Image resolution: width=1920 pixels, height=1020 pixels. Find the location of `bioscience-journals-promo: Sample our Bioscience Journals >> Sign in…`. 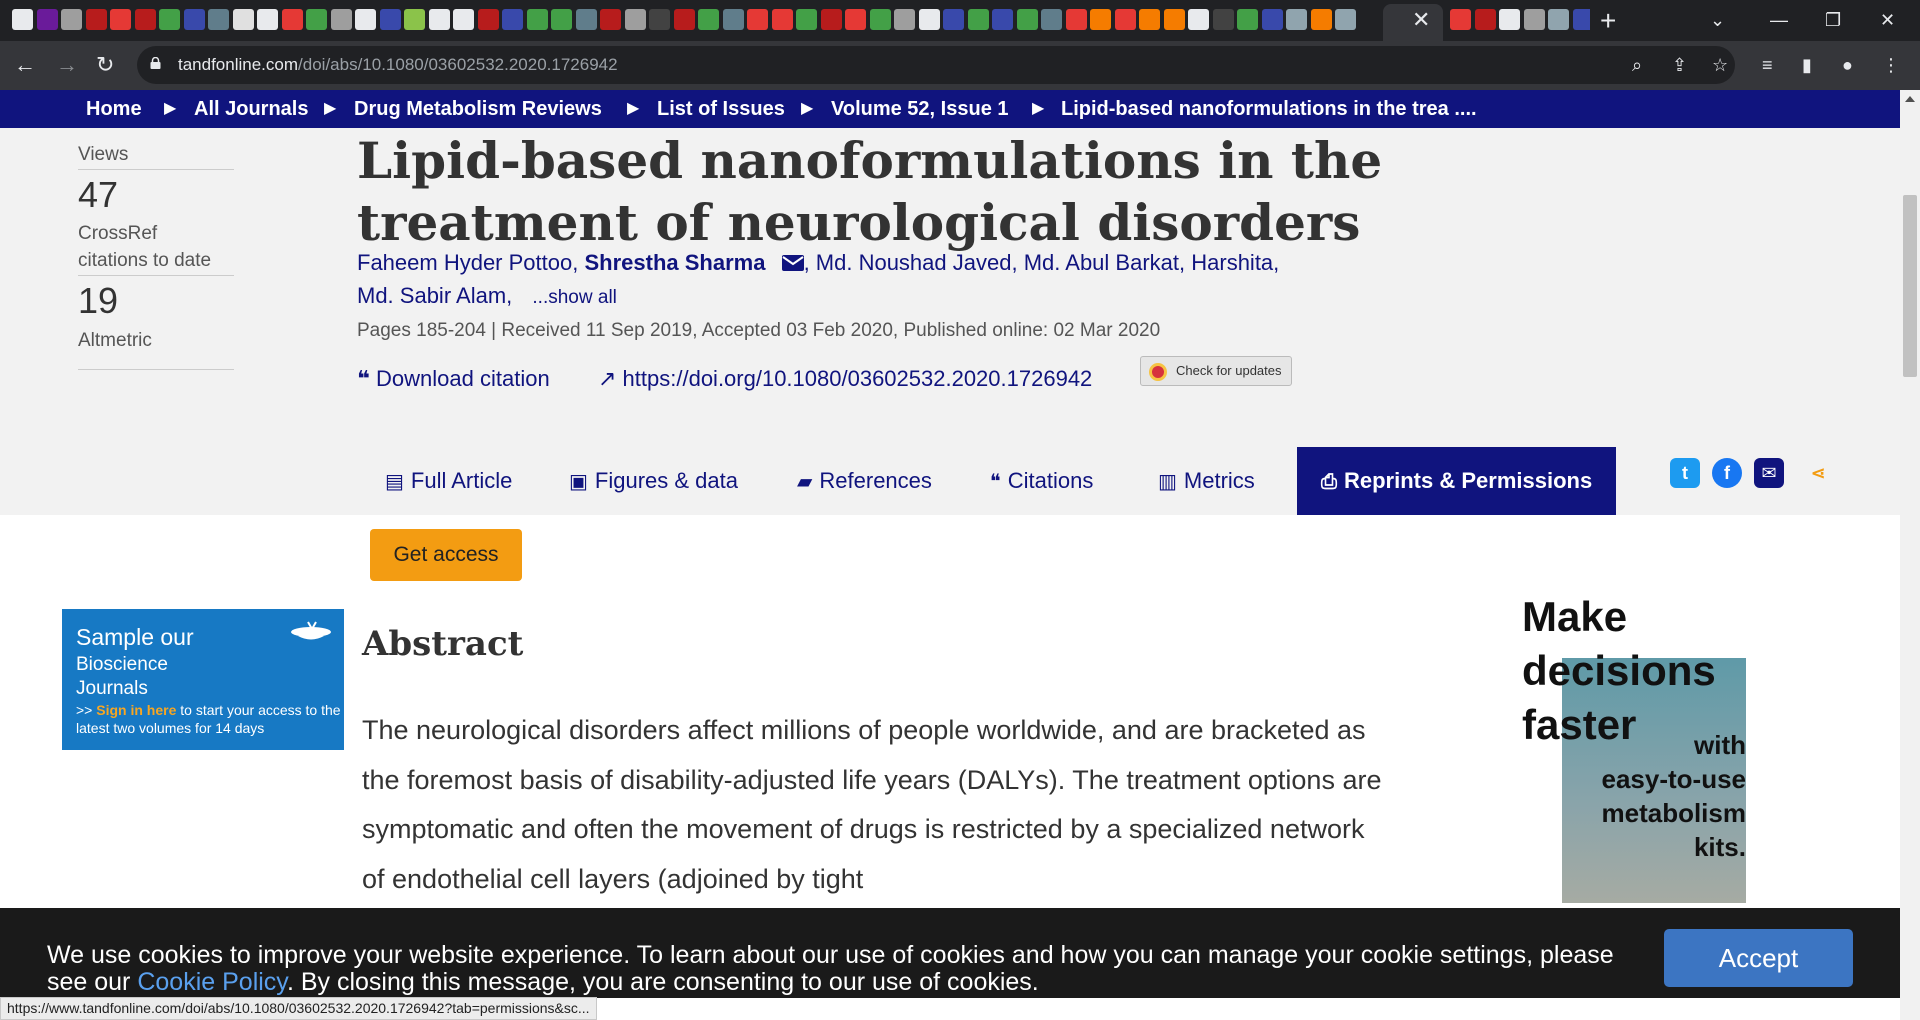

bioscience-journals-promo: Sample our Bioscience Journals >> Sign in… is located at coordinates (203, 679).